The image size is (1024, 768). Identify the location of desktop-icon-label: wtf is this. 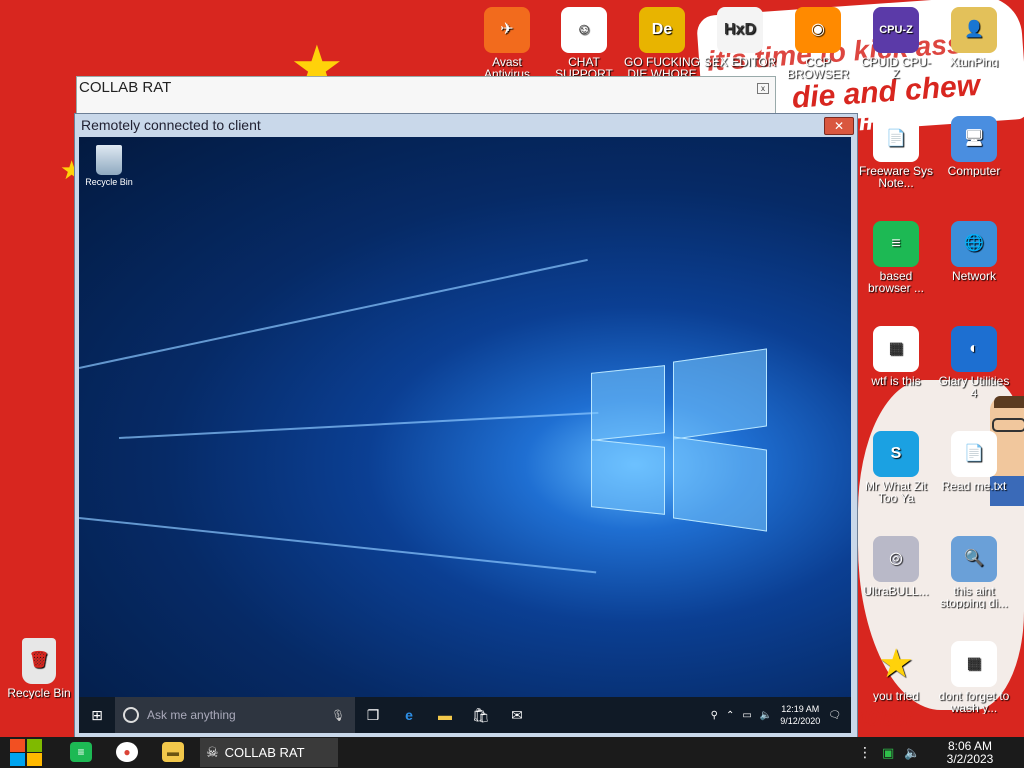
(896, 381).